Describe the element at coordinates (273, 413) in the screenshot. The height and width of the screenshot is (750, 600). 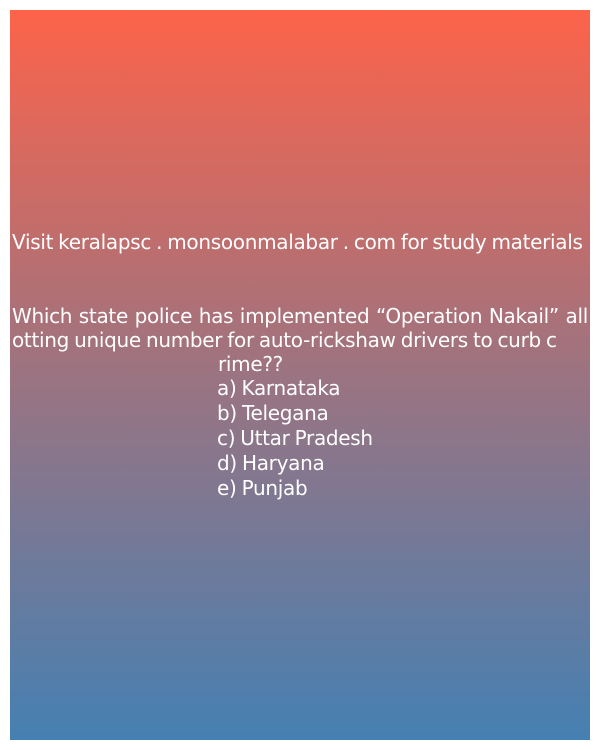
I see `option-b: b) Telegana` at that location.